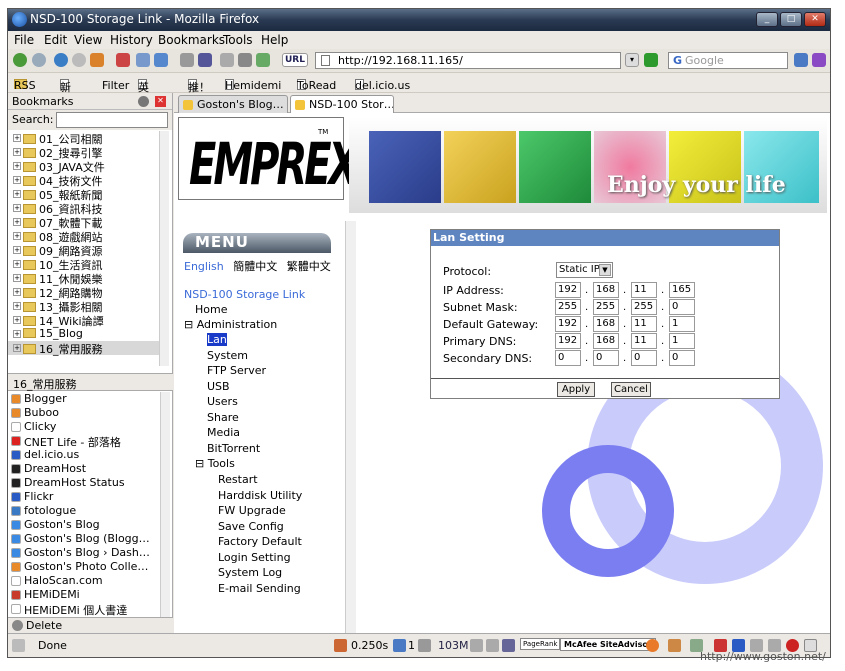 This screenshot has width=845, height=671. Describe the element at coordinates (24, 40) in the screenshot. I see `menu-file: File` at that location.